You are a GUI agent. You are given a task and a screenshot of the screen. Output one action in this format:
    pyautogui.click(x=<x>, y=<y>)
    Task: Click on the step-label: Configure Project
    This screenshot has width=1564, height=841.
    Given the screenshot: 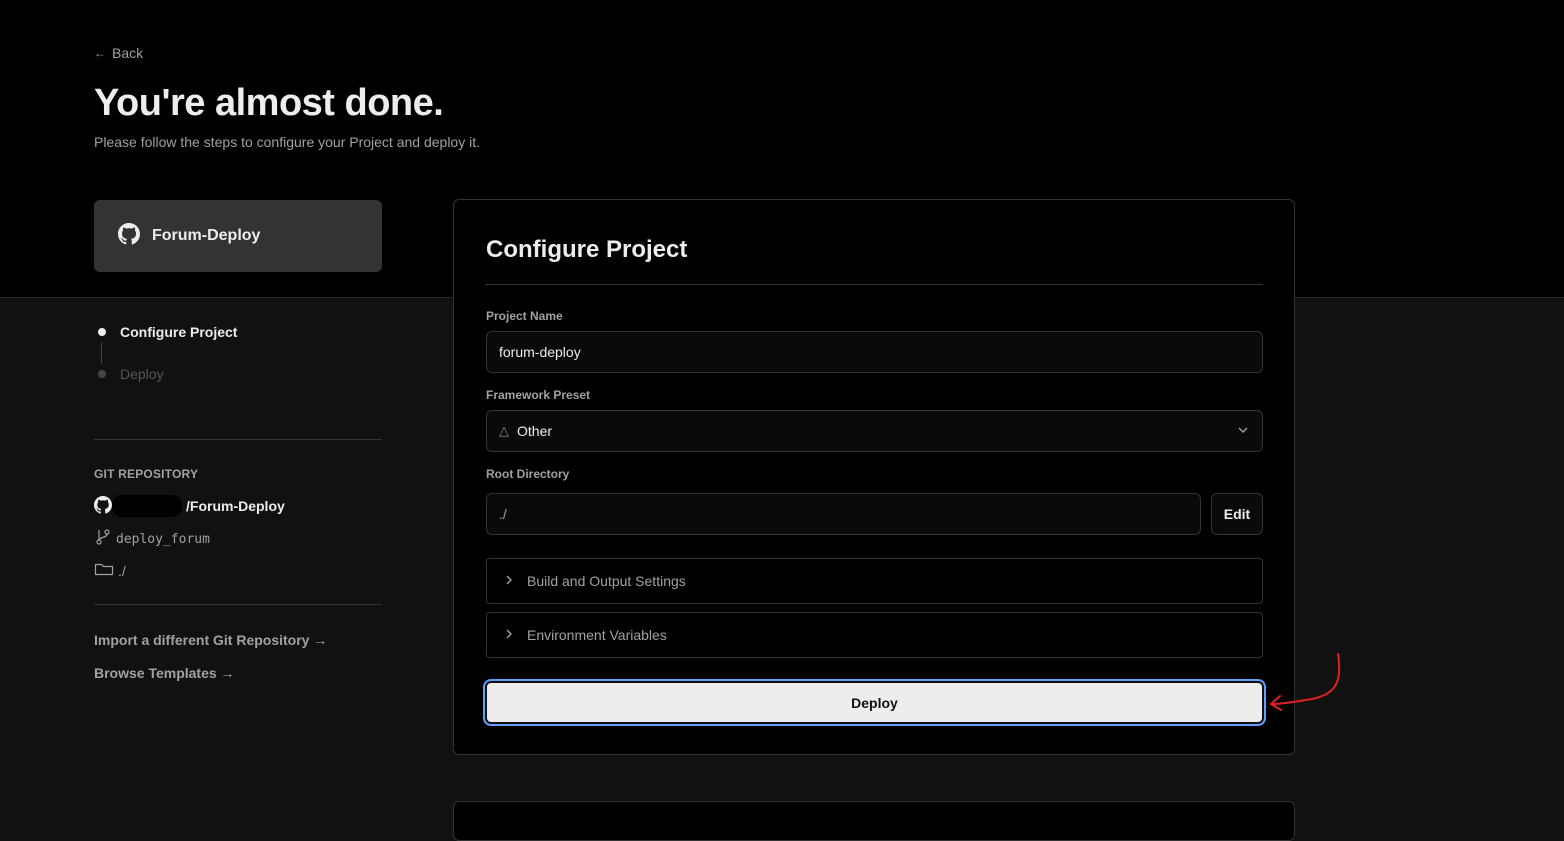 What is the action you would take?
    pyautogui.click(x=179, y=332)
    